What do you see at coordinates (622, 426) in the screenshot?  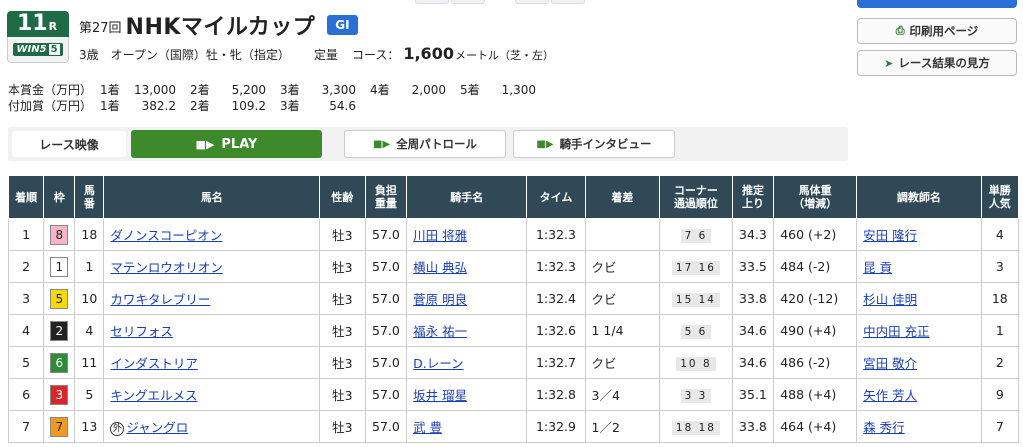 I see `margin: 1／2` at bounding box center [622, 426].